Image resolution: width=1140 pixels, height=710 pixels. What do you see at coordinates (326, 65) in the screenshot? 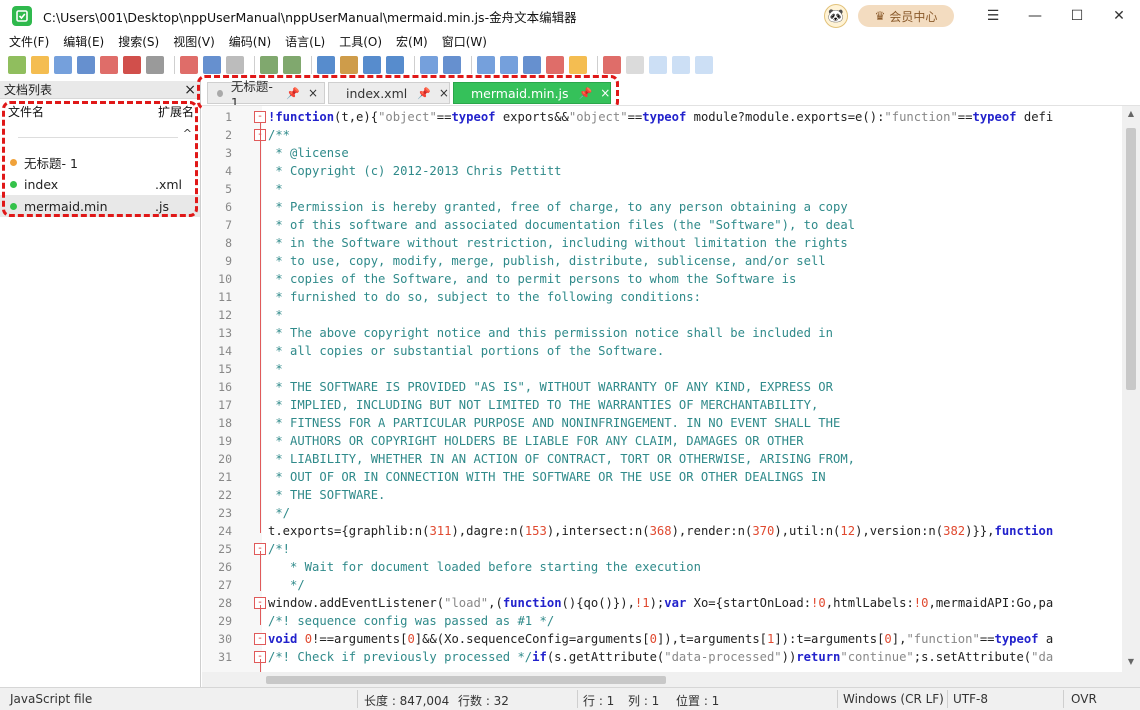
I see `find-icon` at bounding box center [326, 65].